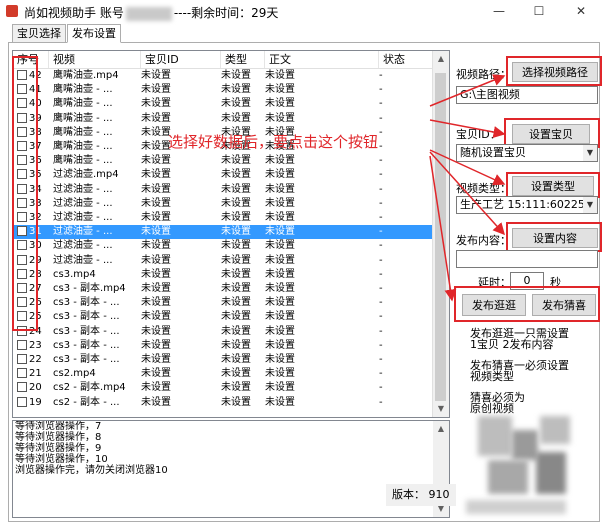 Image resolution: width=602 pixels, height=526 pixels. What do you see at coordinates (467, 167) in the screenshot?
I see `arrow-to-set-type` at bounding box center [467, 167].